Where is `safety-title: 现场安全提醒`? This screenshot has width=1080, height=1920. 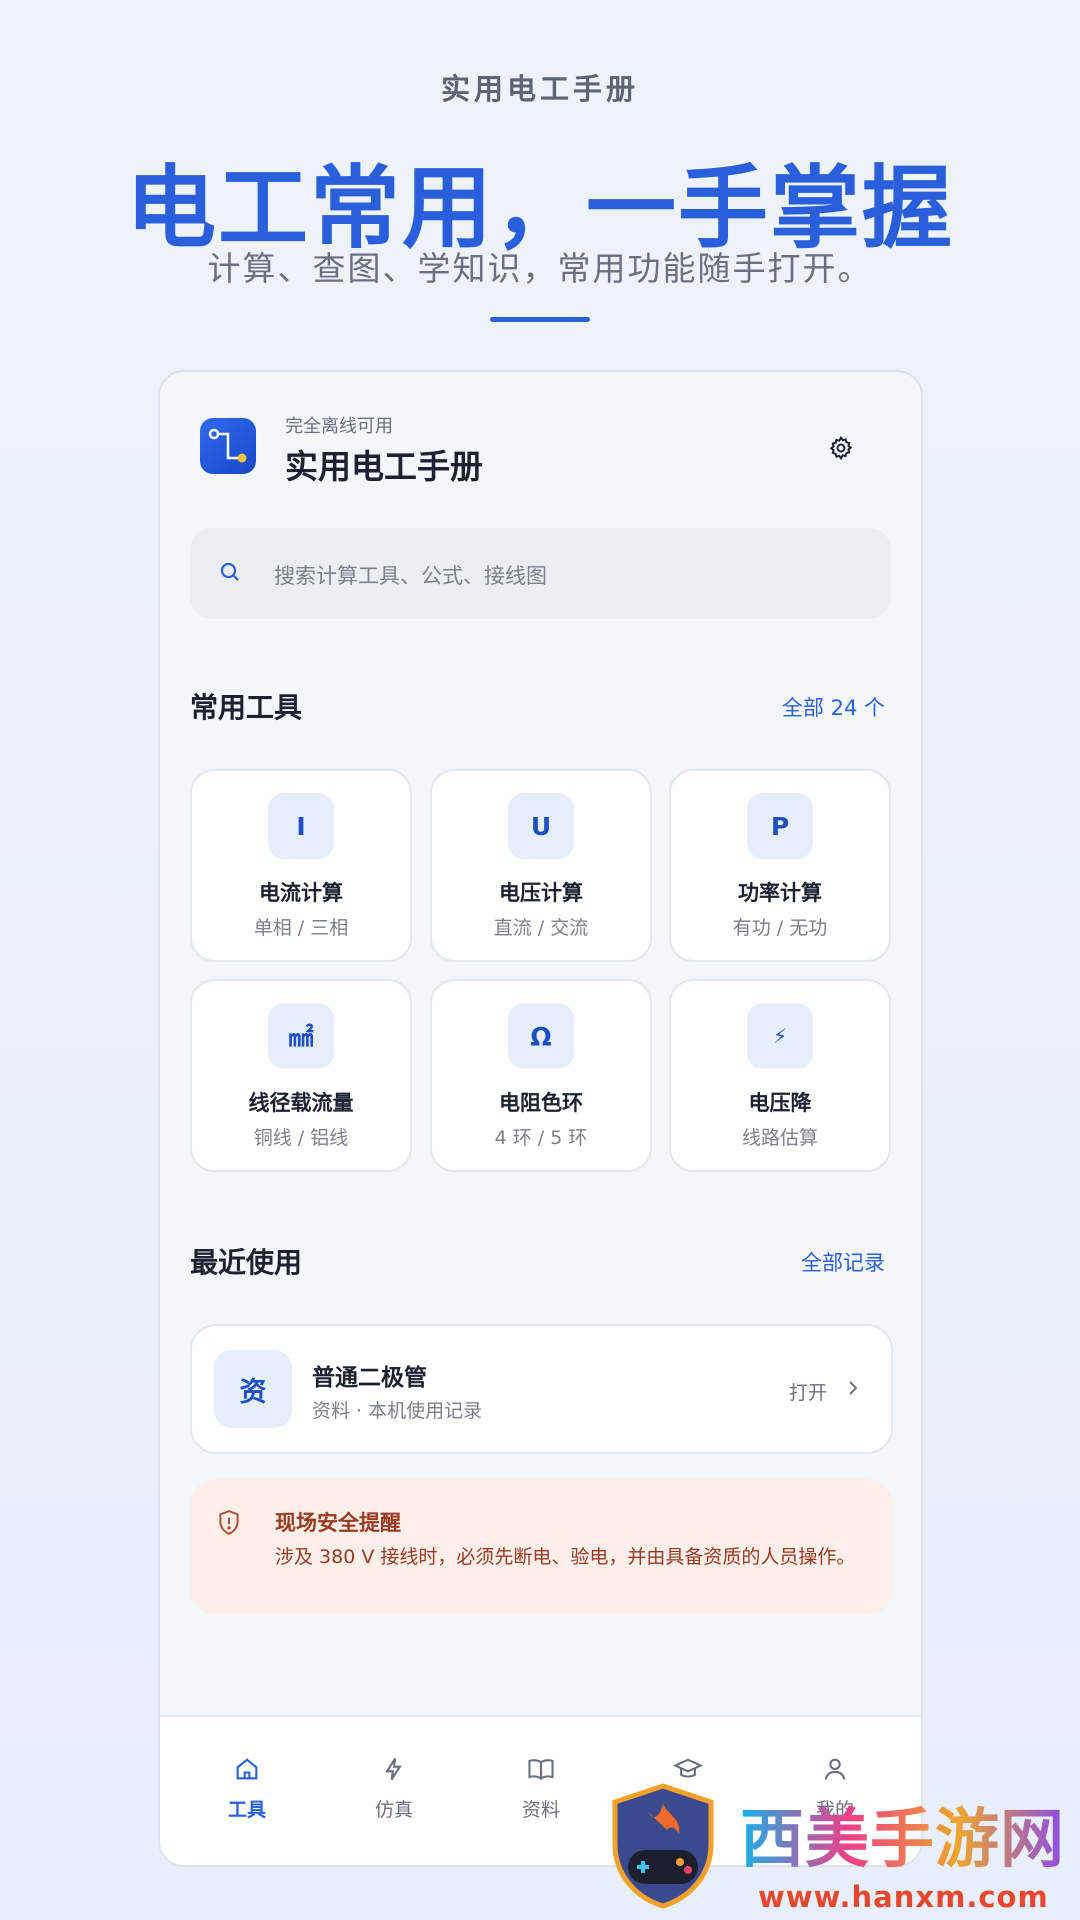 safety-title: 现场安全提醒 is located at coordinates (338, 1523).